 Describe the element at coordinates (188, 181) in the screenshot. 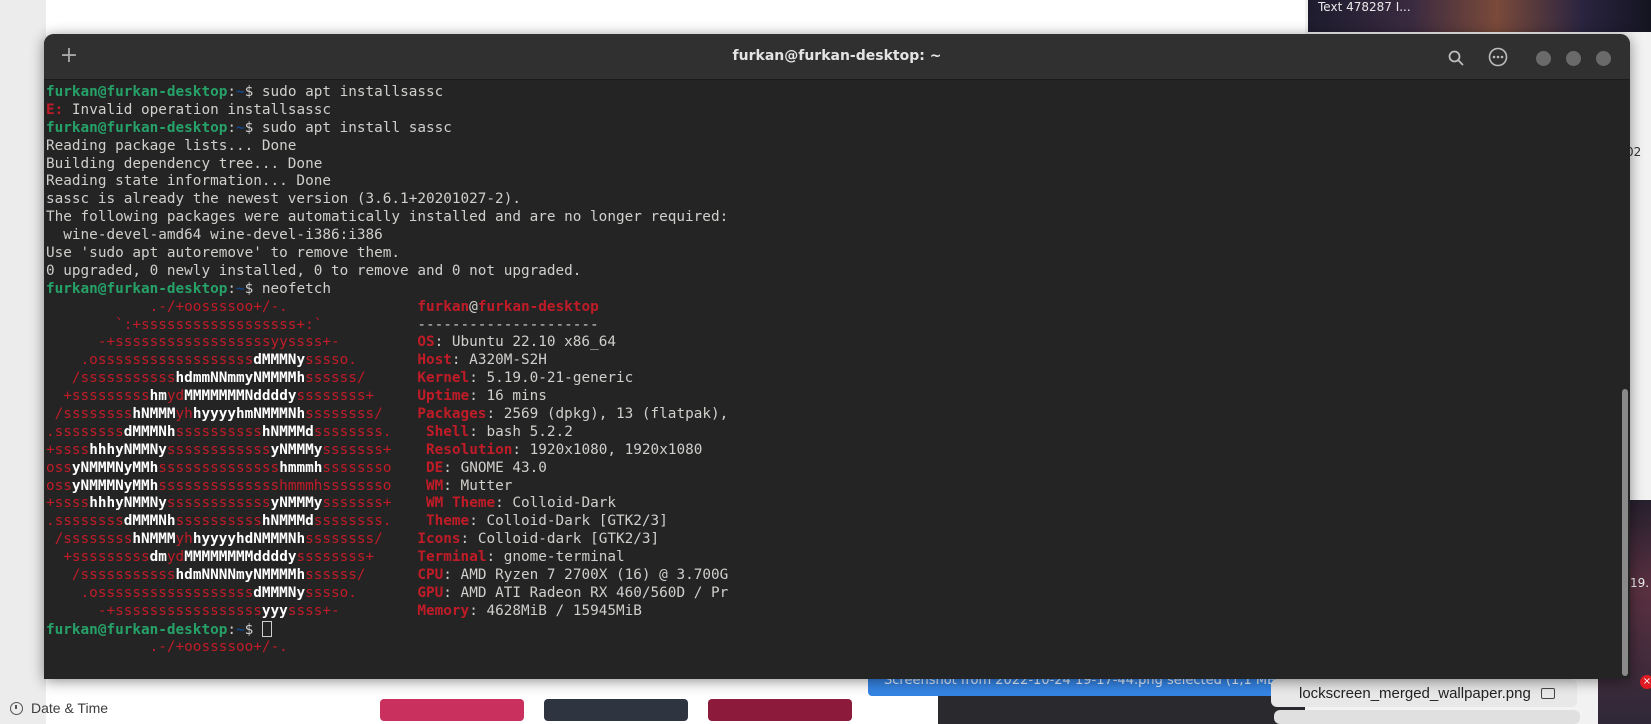

I see `terminal-text: Reading state information... Done` at that location.